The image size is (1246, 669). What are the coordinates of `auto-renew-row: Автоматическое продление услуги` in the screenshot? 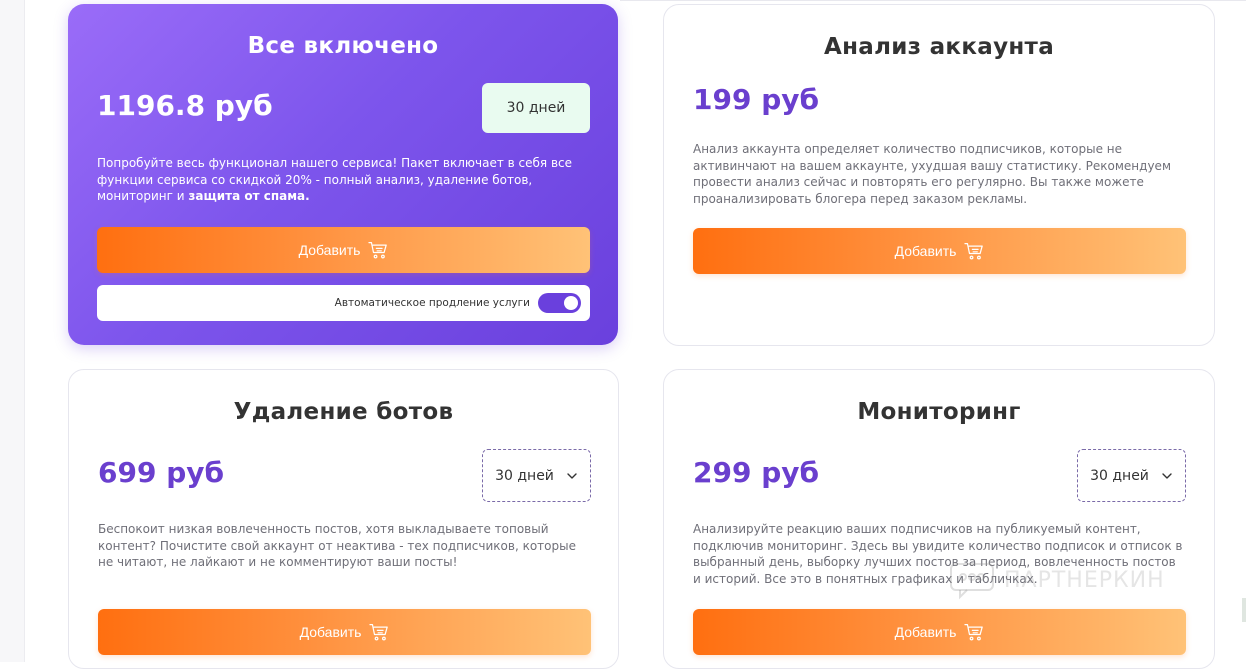 It's located at (343, 303).